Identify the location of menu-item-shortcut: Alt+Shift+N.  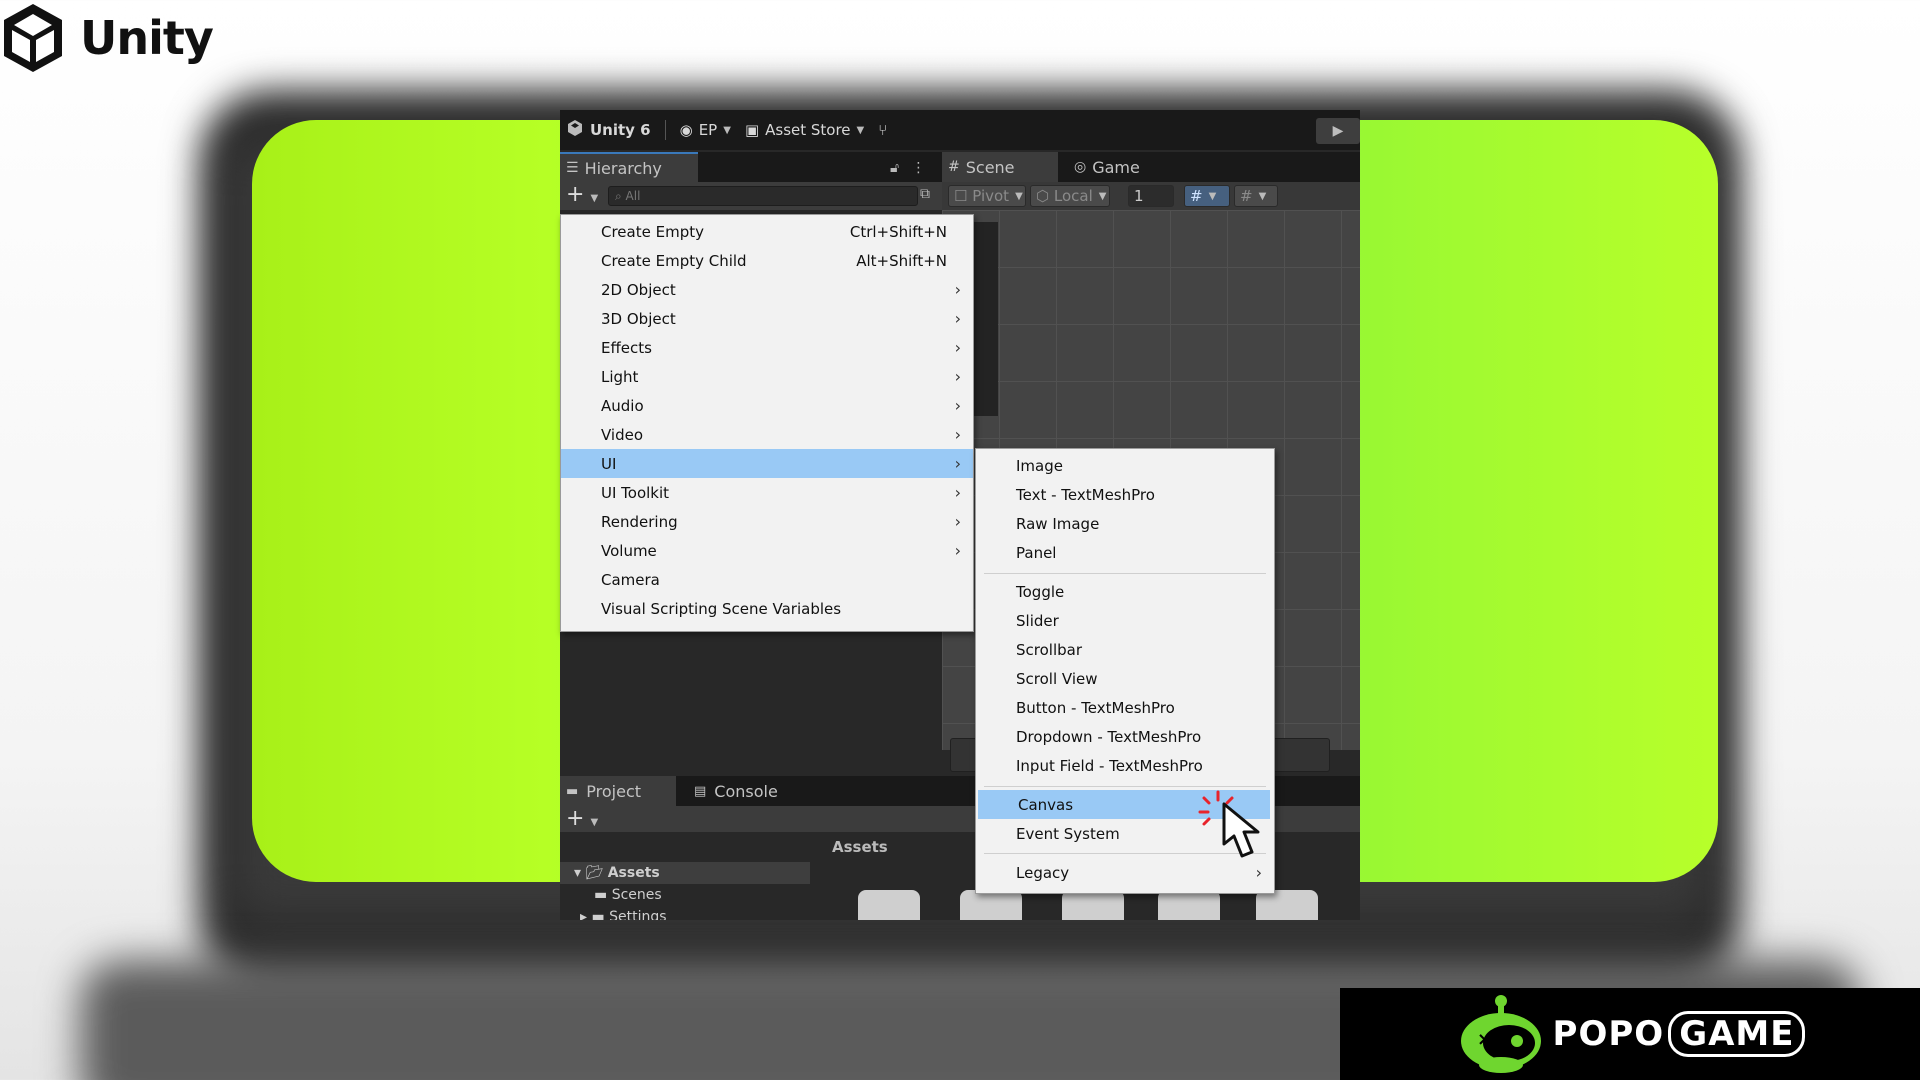
(901, 260).